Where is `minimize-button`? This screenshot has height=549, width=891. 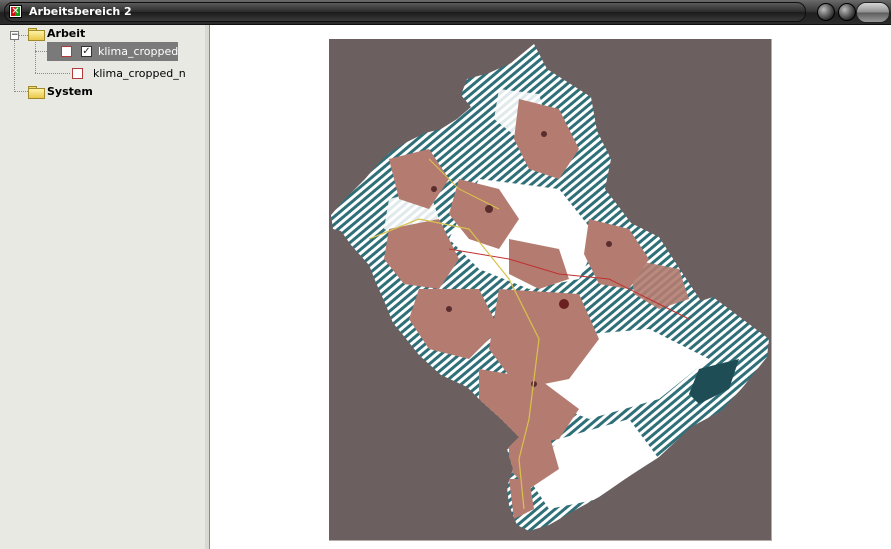 minimize-button is located at coordinates (826, 12).